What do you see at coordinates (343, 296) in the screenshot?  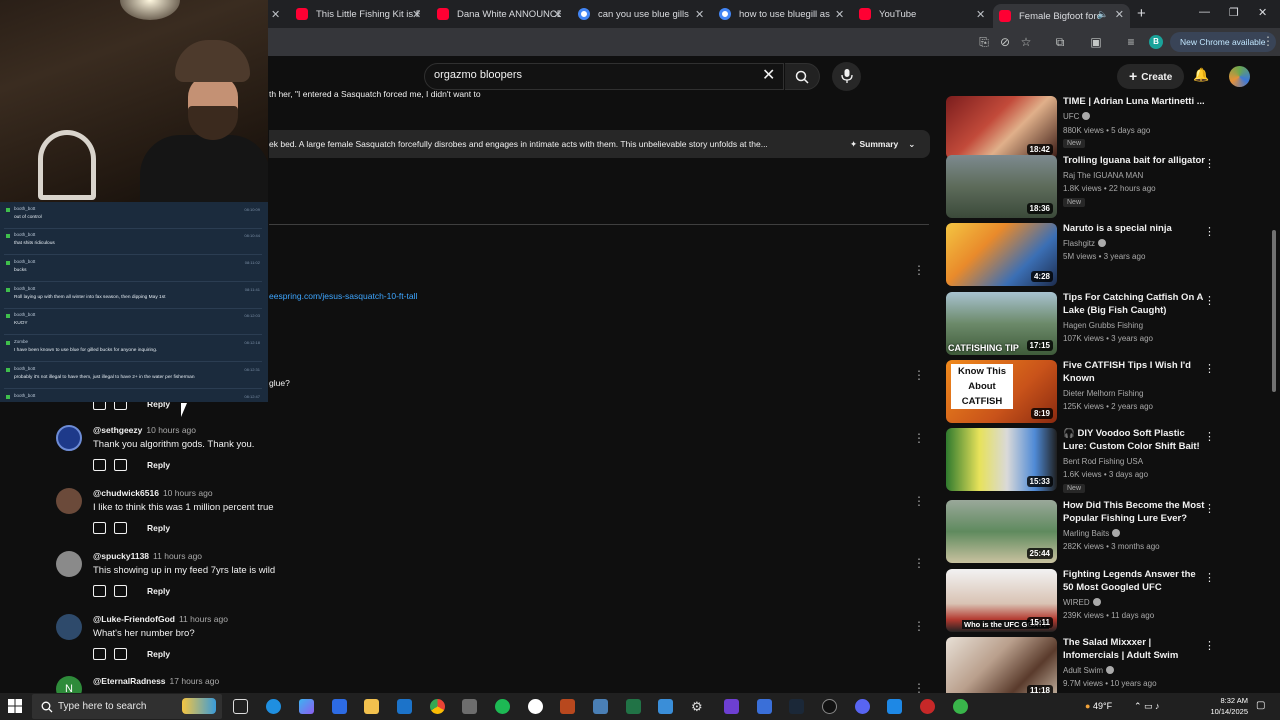 I see `description-link: eespring.com/jesus-sasquatch-10-ft-tall` at bounding box center [343, 296].